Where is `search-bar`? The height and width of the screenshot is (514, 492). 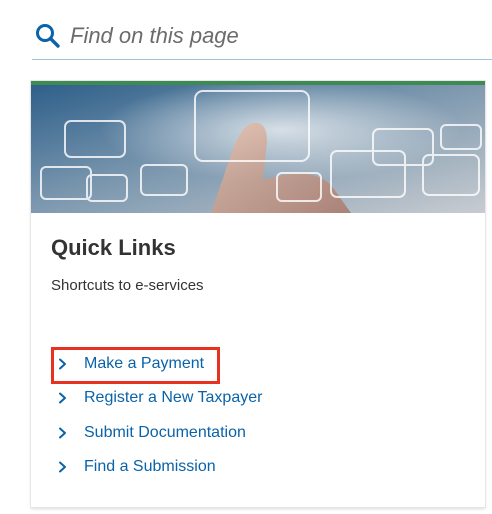 search-bar is located at coordinates (262, 37).